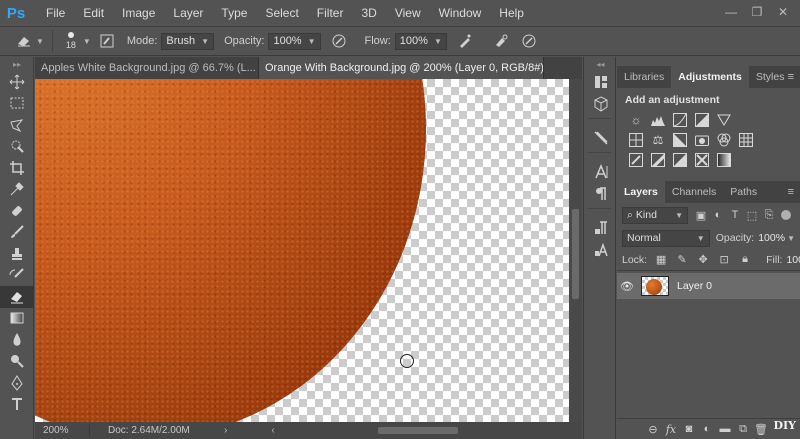  I want to click on color-lookup-icon, so click(746, 140).